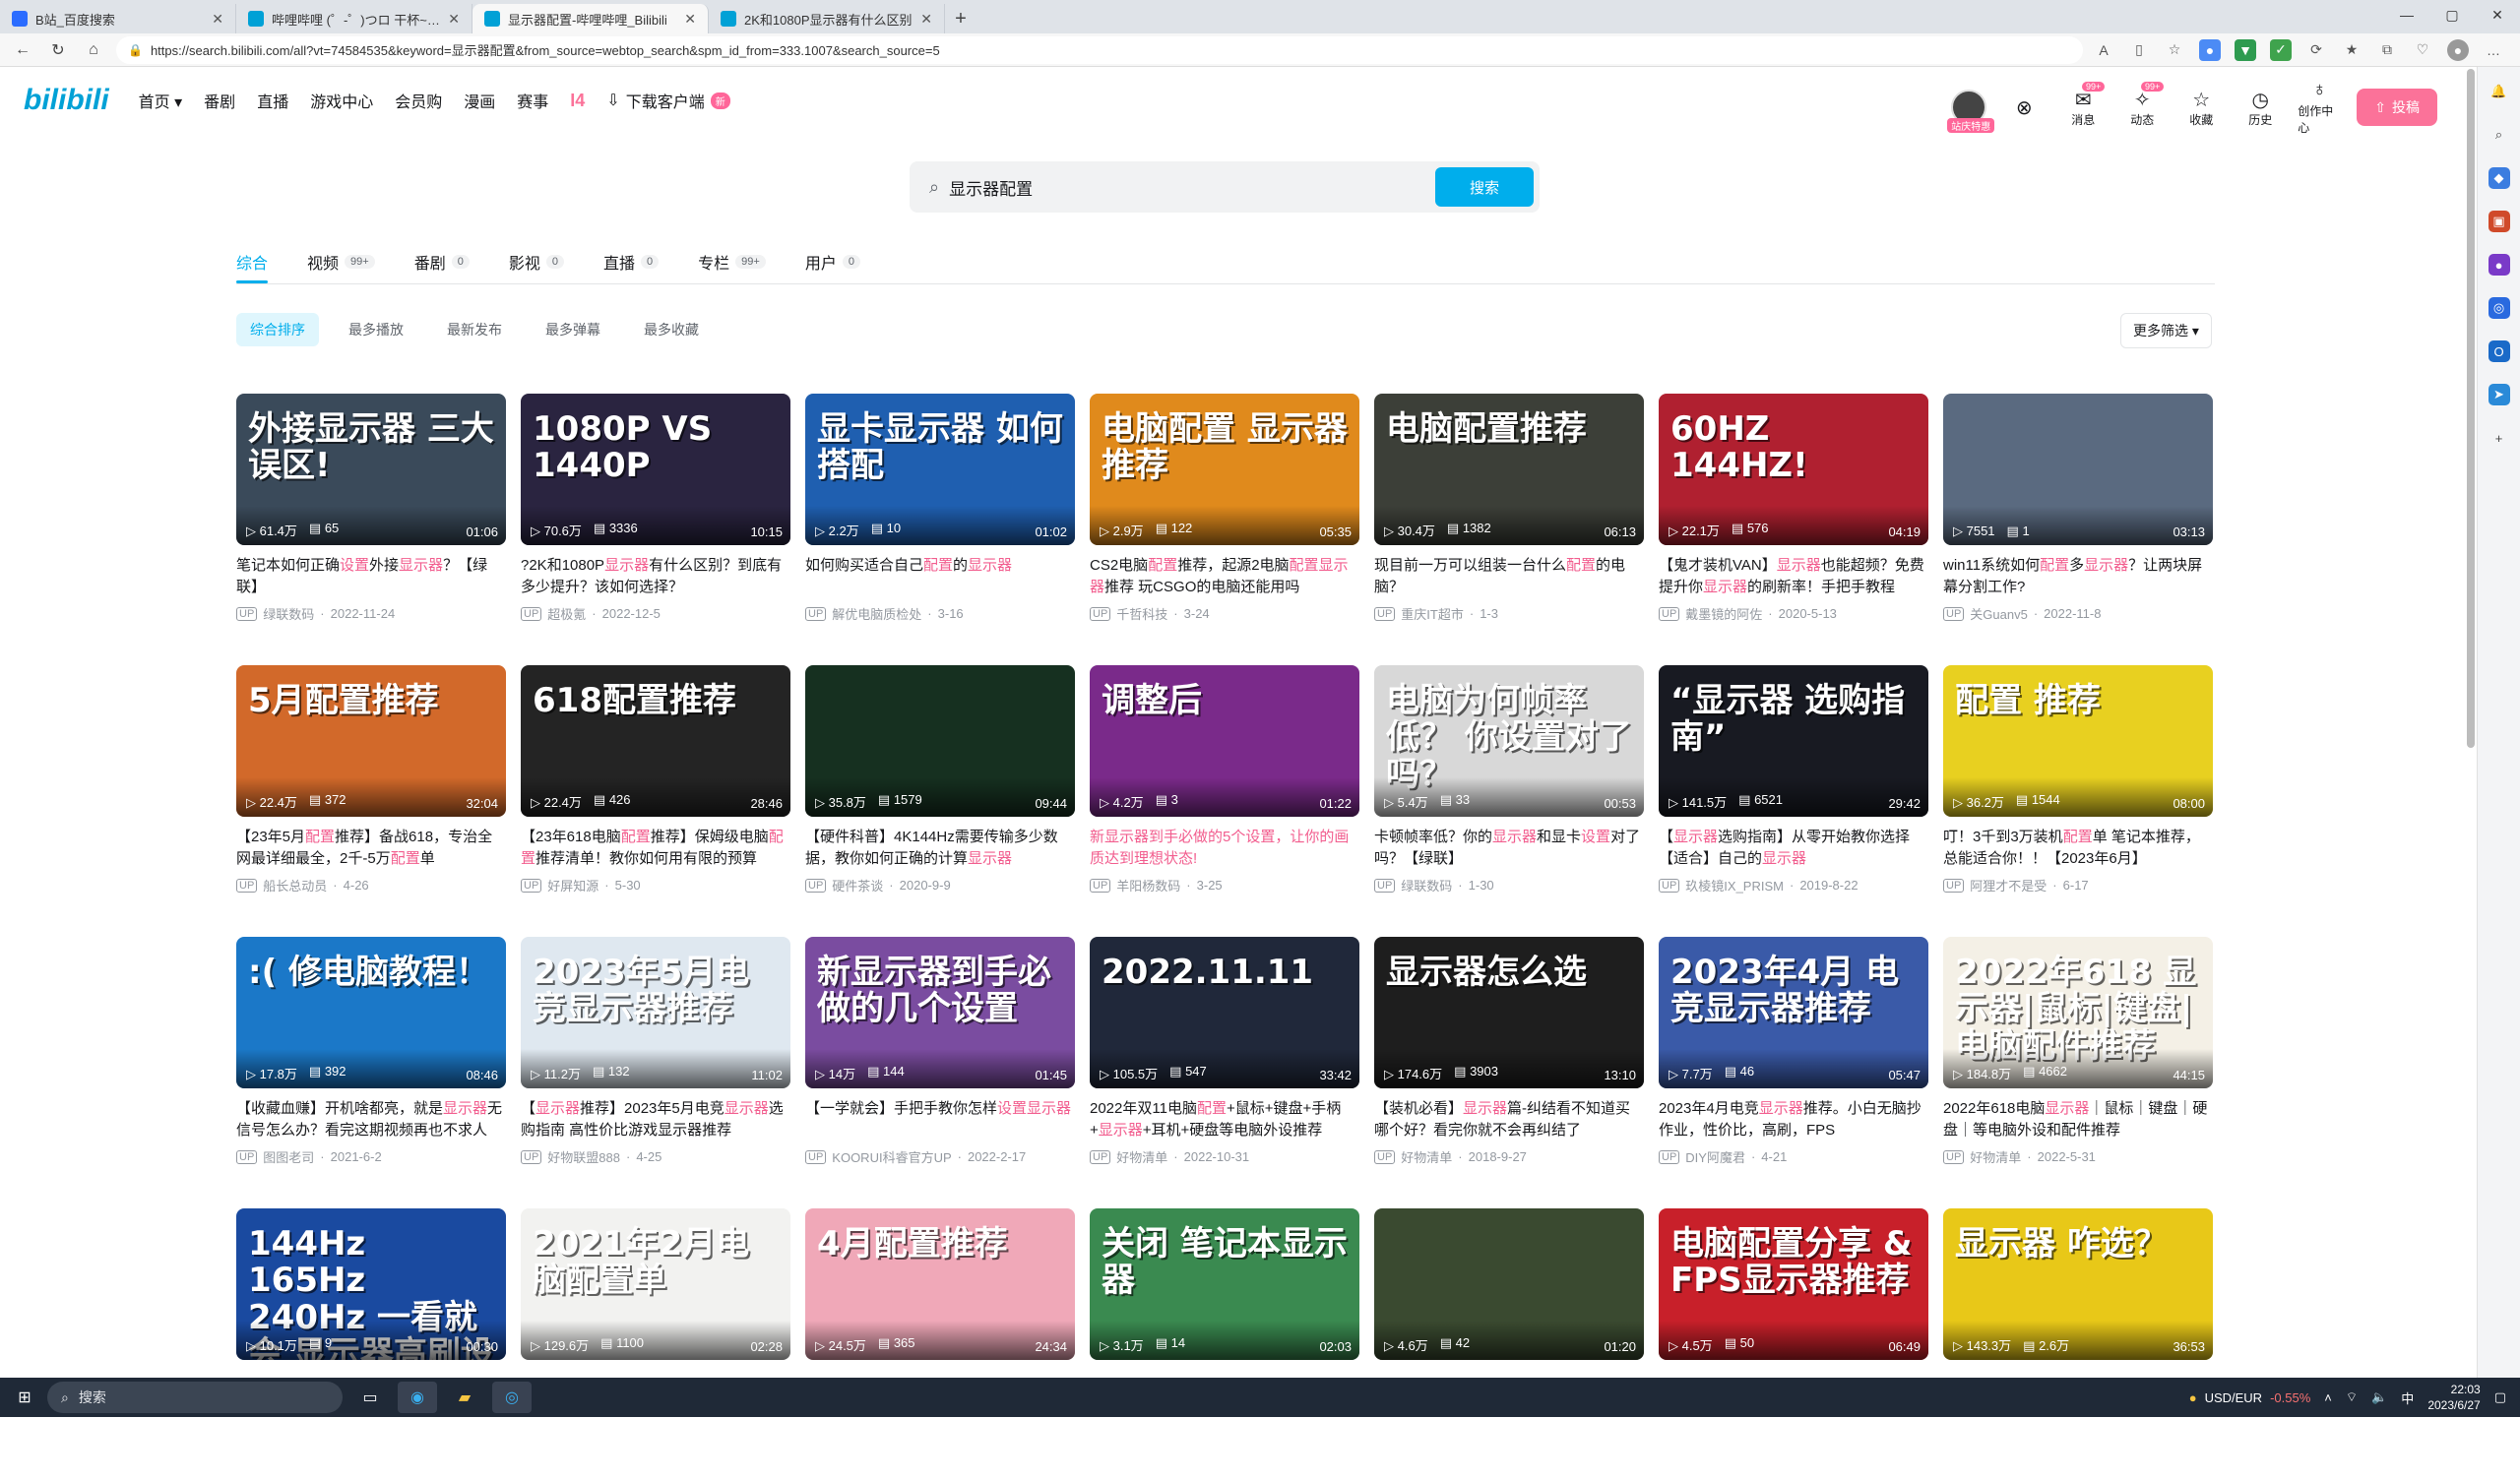  What do you see at coordinates (288, 1157) in the screenshot?
I see `author-name: 图图老司` at bounding box center [288, 1157].